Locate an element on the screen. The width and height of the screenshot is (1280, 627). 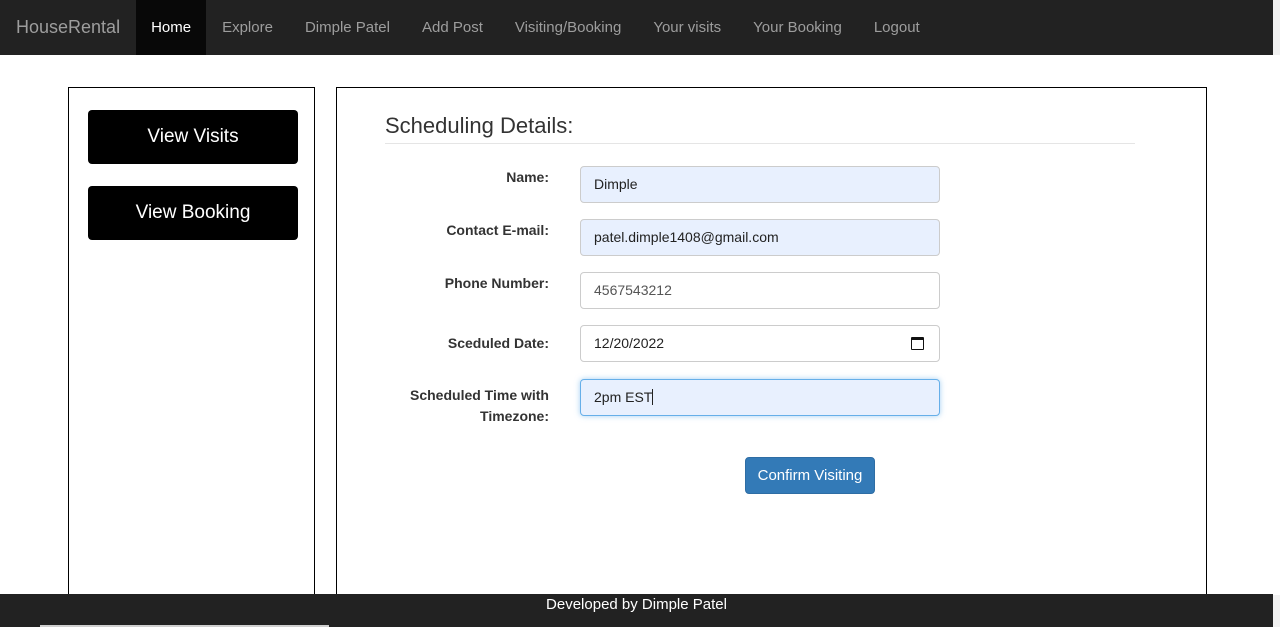
nav-explore: Explore is located at coordinates (247, 27).